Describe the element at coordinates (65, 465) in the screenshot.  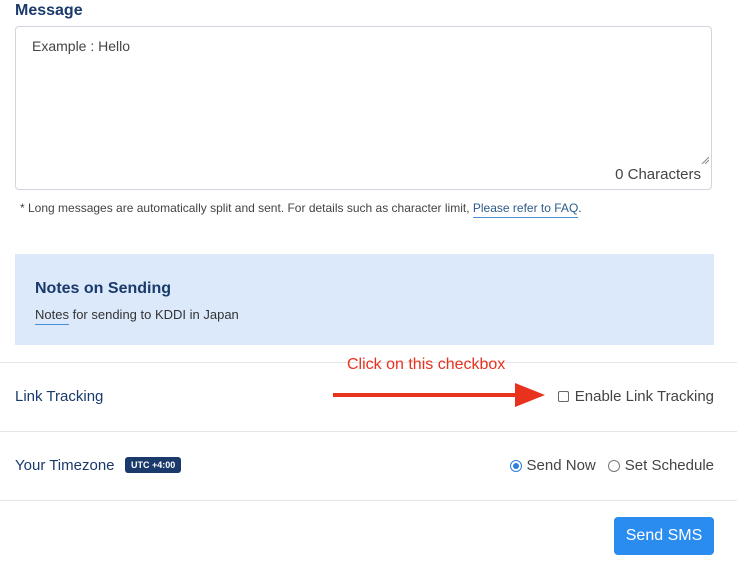
I see `timezone-label: Your Timezone` at that location.